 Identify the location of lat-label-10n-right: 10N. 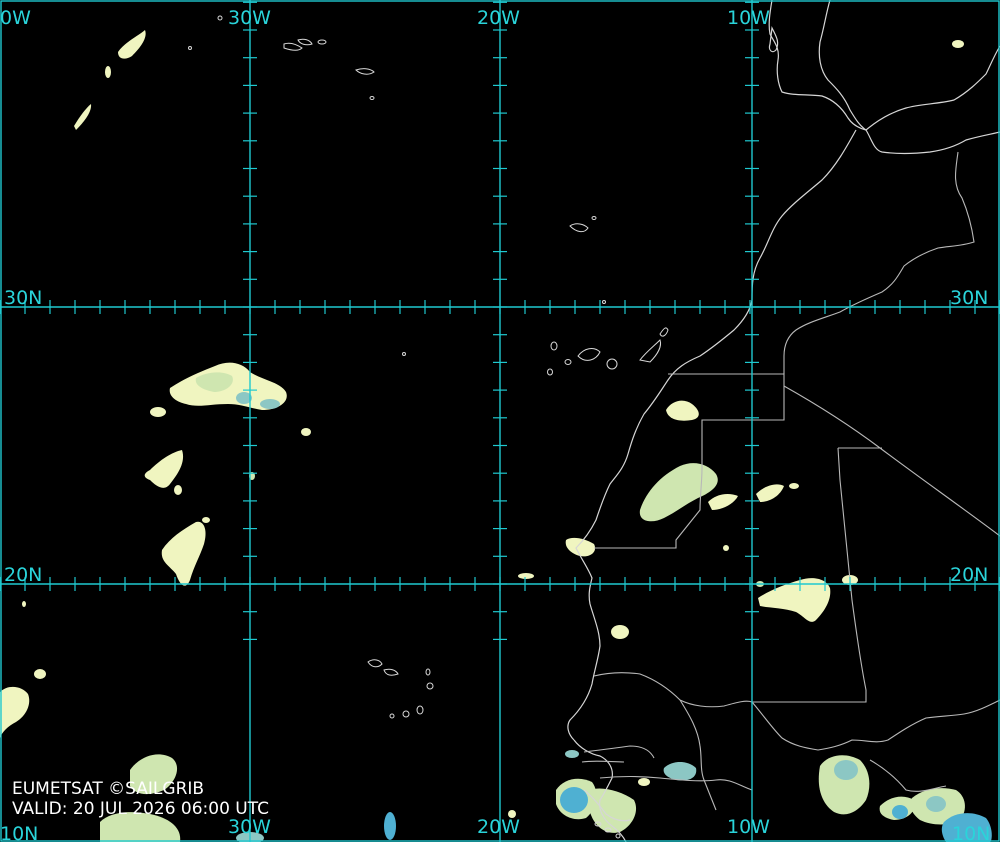
(971, 832).